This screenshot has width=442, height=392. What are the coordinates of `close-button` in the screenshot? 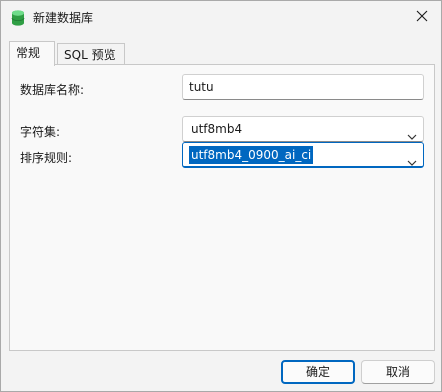 It's located at (422, 17).